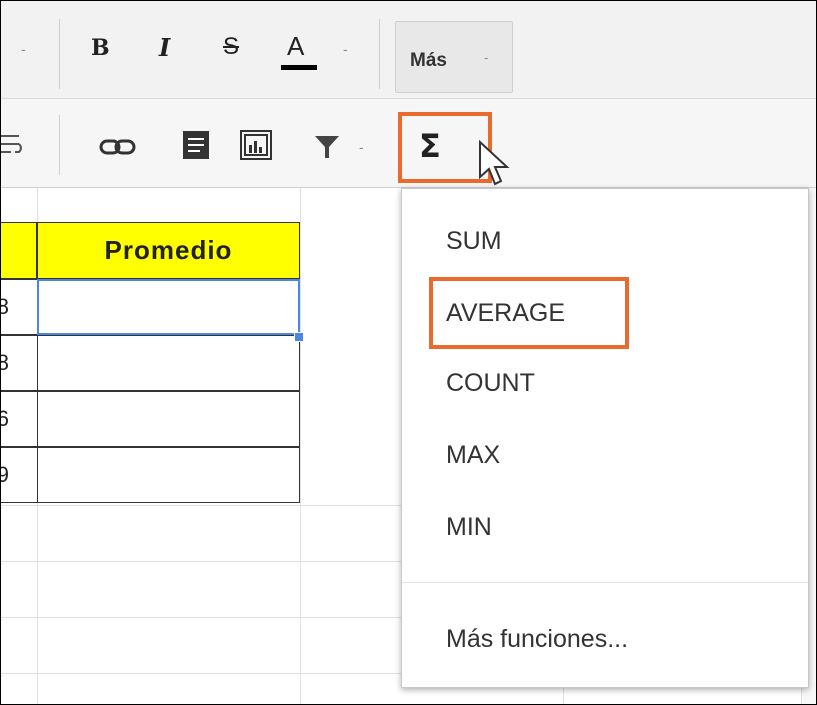 This screenshot has width=817, height=705. What do you see at coordinates (299, 67) in the screenshot?
I see `text-color-swatch` at bounding box center [299, 67].